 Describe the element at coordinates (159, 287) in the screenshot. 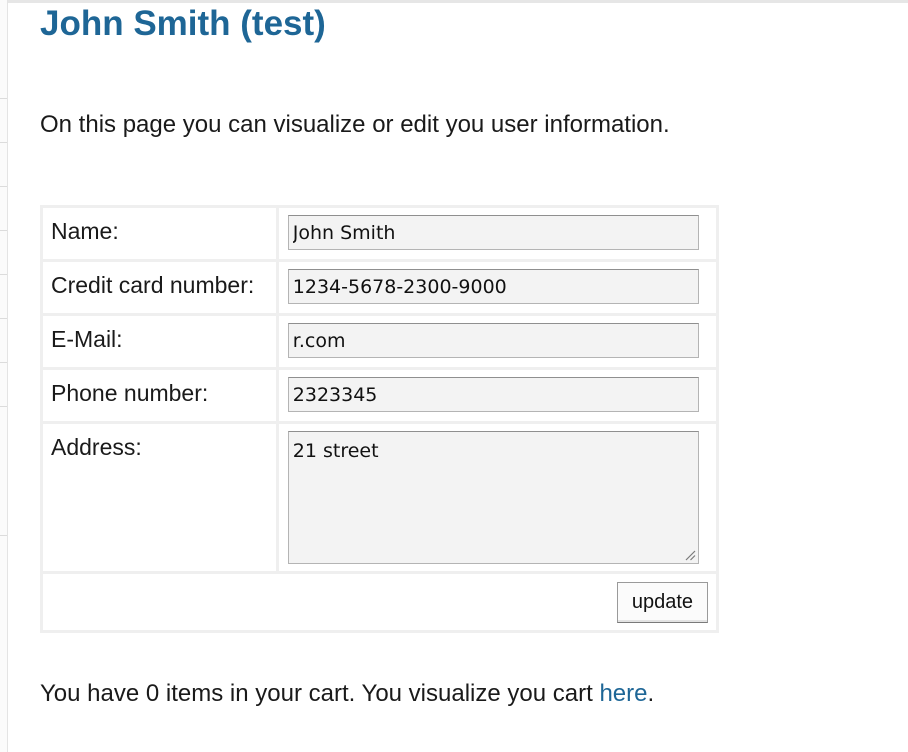

I see `credit-card-label: Credit card number:` at that location.